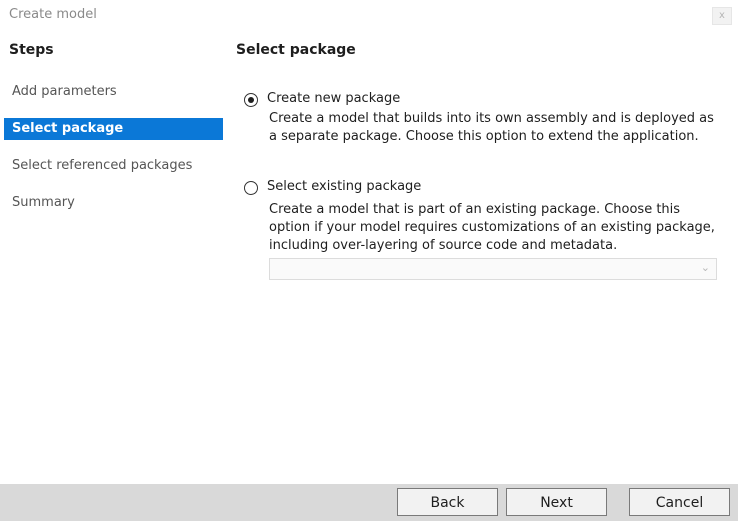 Image resolution: width=738 pixels, height=521 pixels. I want to click on select-existing-package-radio, so click(251, 188).